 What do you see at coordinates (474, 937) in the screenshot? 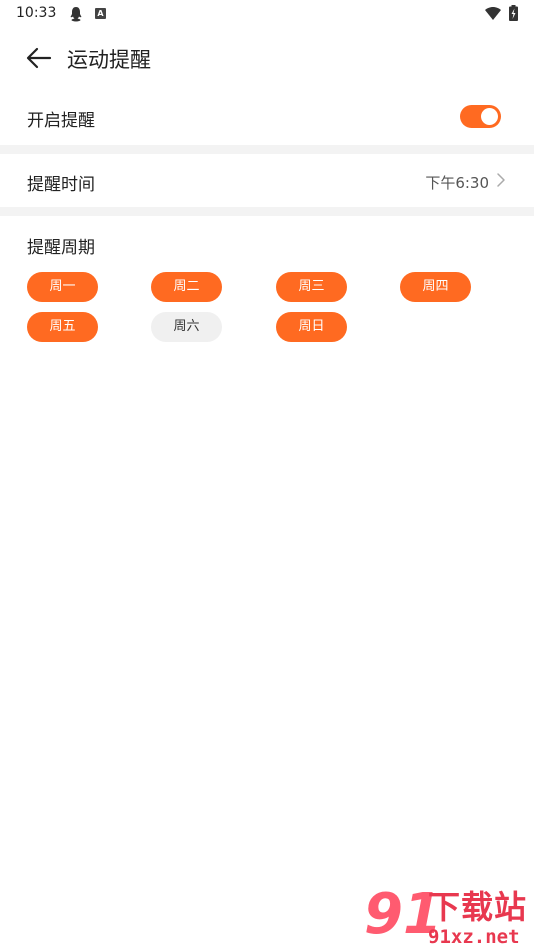
I see `watermark-url: 91xz.net` at bounding box center [474, 937].